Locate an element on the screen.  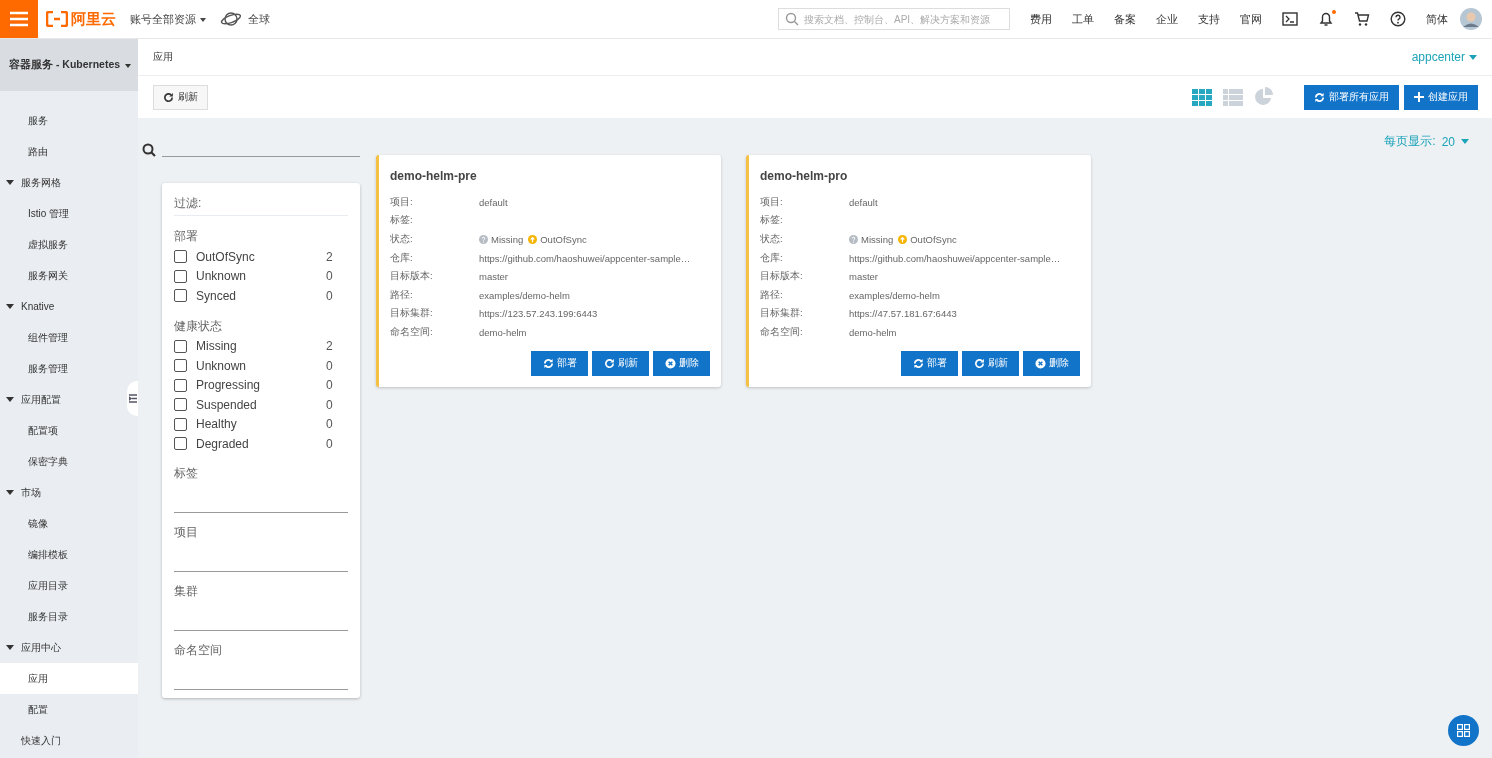
sidebar-item: Istio 管理 is located at coordinates (63, 213).